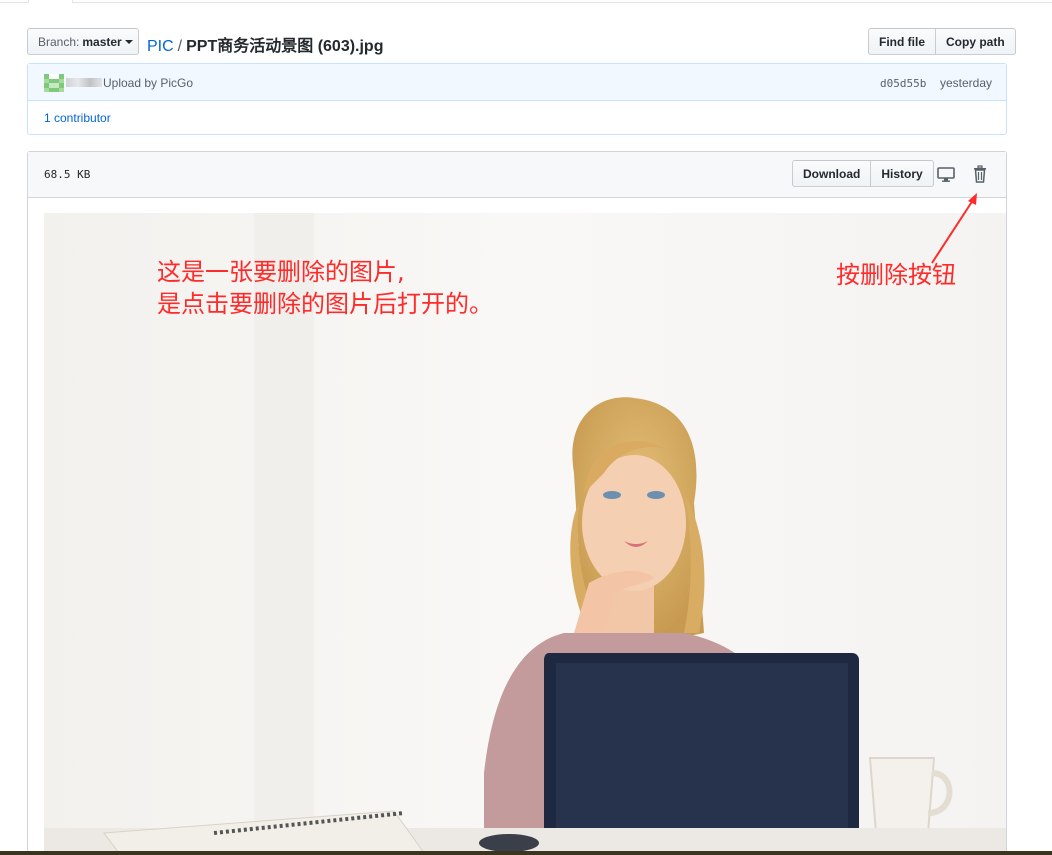  What do you see at coordinates (966, 83) in the screenshot?
I see `commit-time: yesterday` at bounding box center [966, 83].